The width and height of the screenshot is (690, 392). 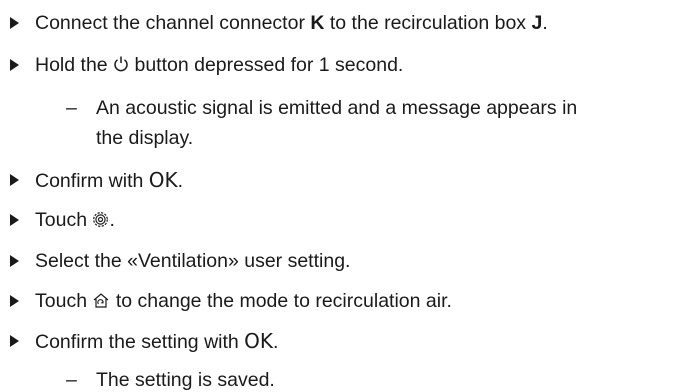 I want to click on recirculation-icon, so click(x=101, y=303).